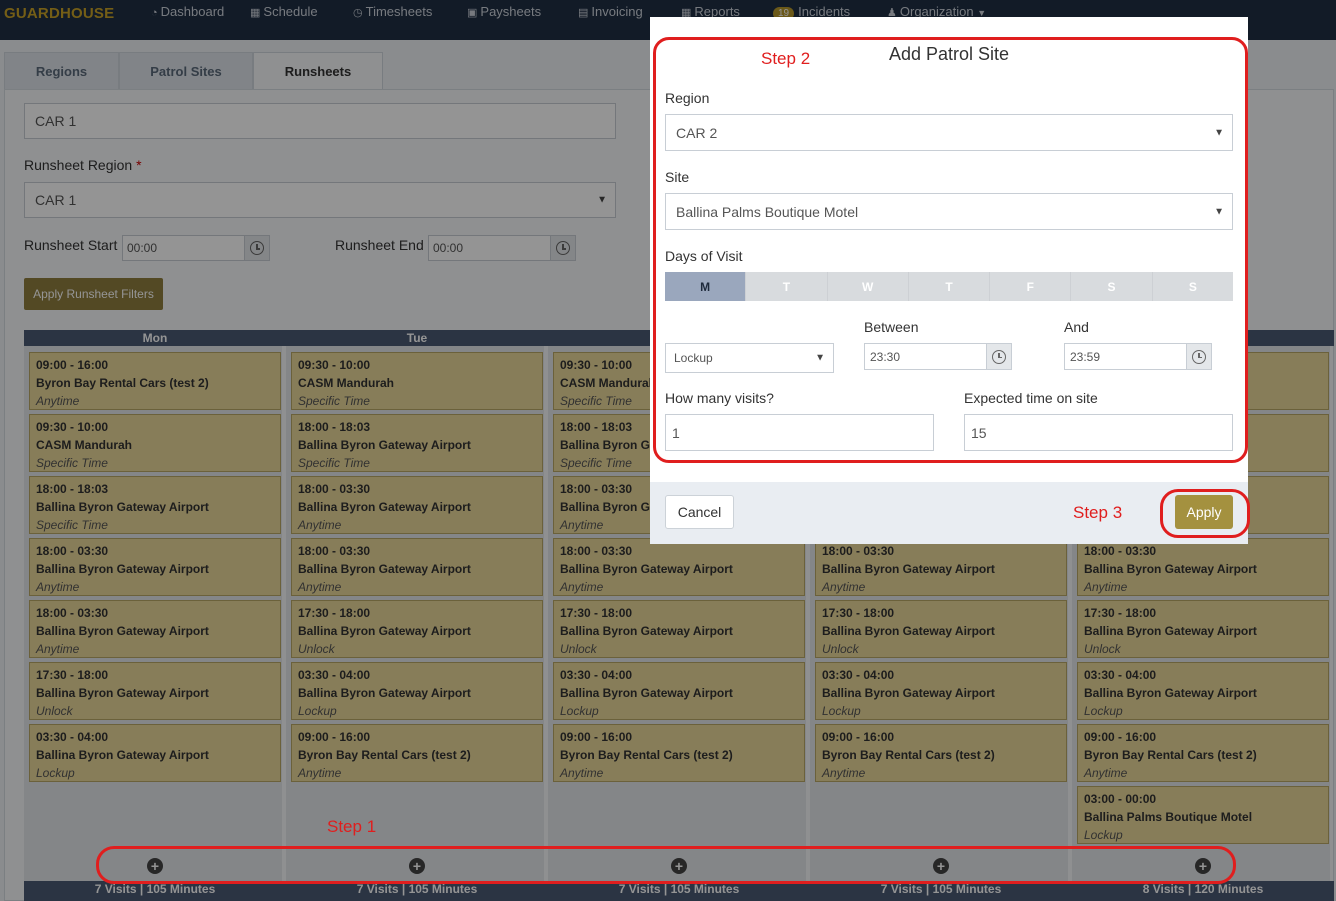 The height and width of the screenshot is (901, 1336). What do you see at coordinates (949, 513) in the screenshot?
I see `modal-footer` at bounding box center [949, 513].